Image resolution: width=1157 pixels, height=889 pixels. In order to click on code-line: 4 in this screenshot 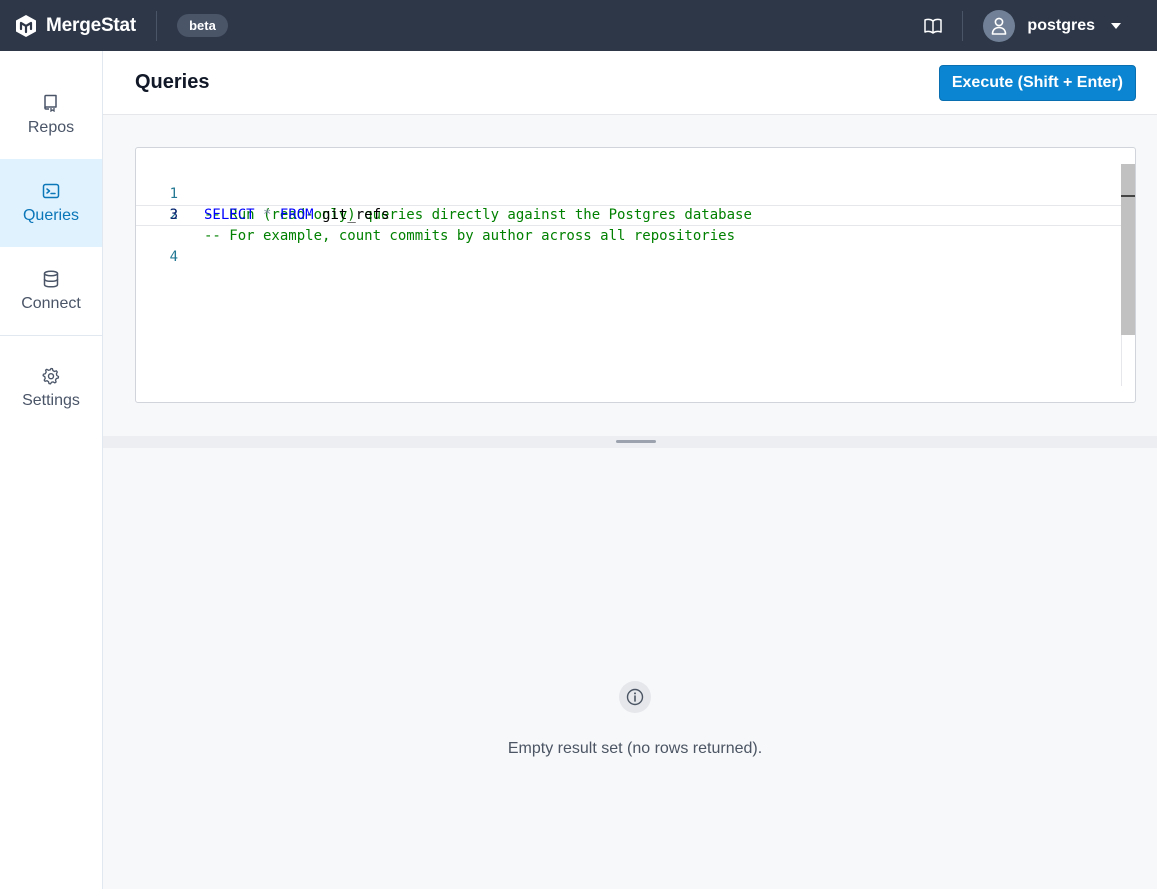, I will do `click(628, 245)`.